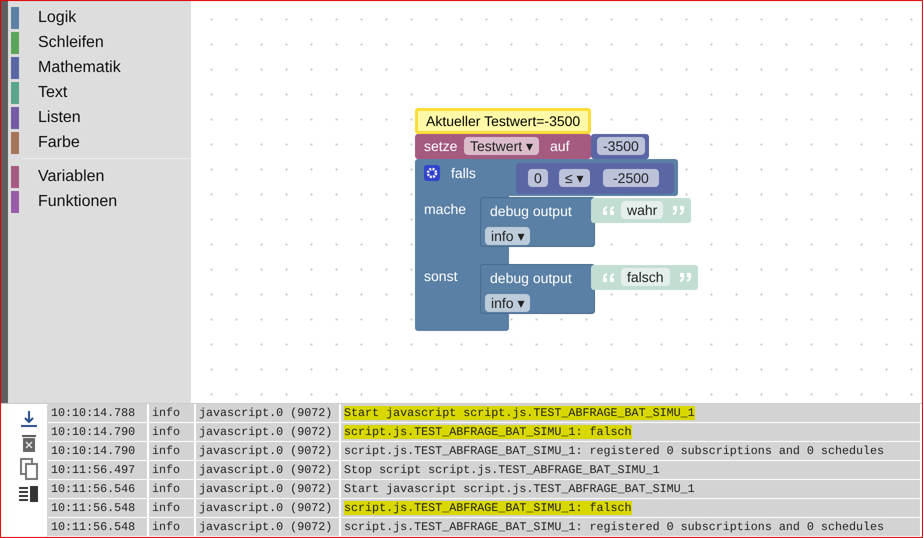  What do you see at coordinates (99, 142) in the screenshot?
I see `category-item: Farbe` at bounding box center [99, 142].